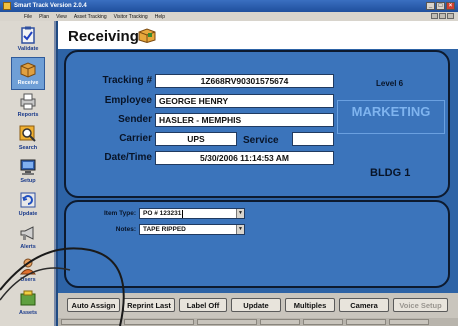  I want to click on sidebar-item-label: Validate, so click(28, 49).